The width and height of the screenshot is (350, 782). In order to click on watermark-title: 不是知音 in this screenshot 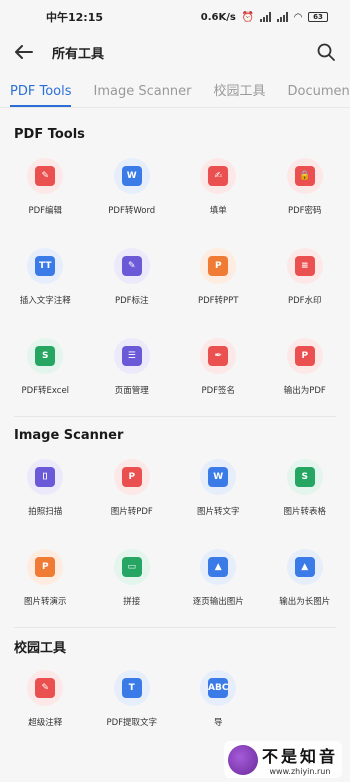, I will do `click(299, 756)`.